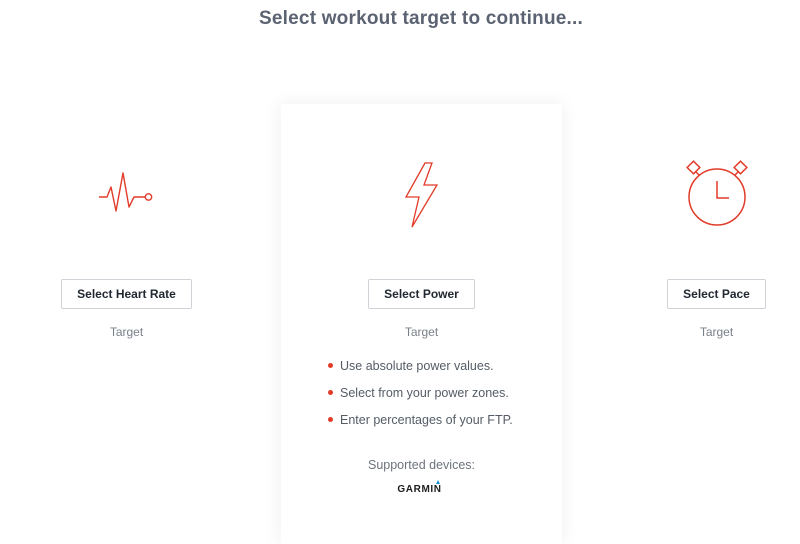 This screenshot has width=800, height=544. What do you see at coordinates (133, 195) in the screenshot?
I see `heart-rate-icon` at bounding box center [133, 195].